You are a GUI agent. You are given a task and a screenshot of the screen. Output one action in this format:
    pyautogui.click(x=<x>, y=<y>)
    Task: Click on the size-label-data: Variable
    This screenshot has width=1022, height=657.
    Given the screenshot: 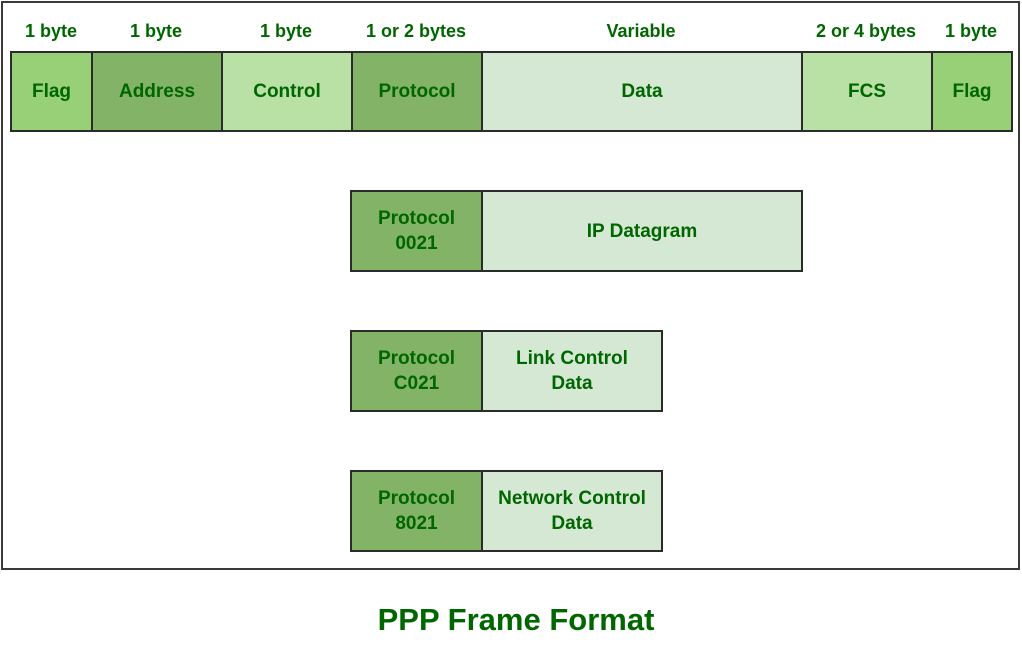 What is the action you would take?
    pyautogui.click(x=641, y=31)
    